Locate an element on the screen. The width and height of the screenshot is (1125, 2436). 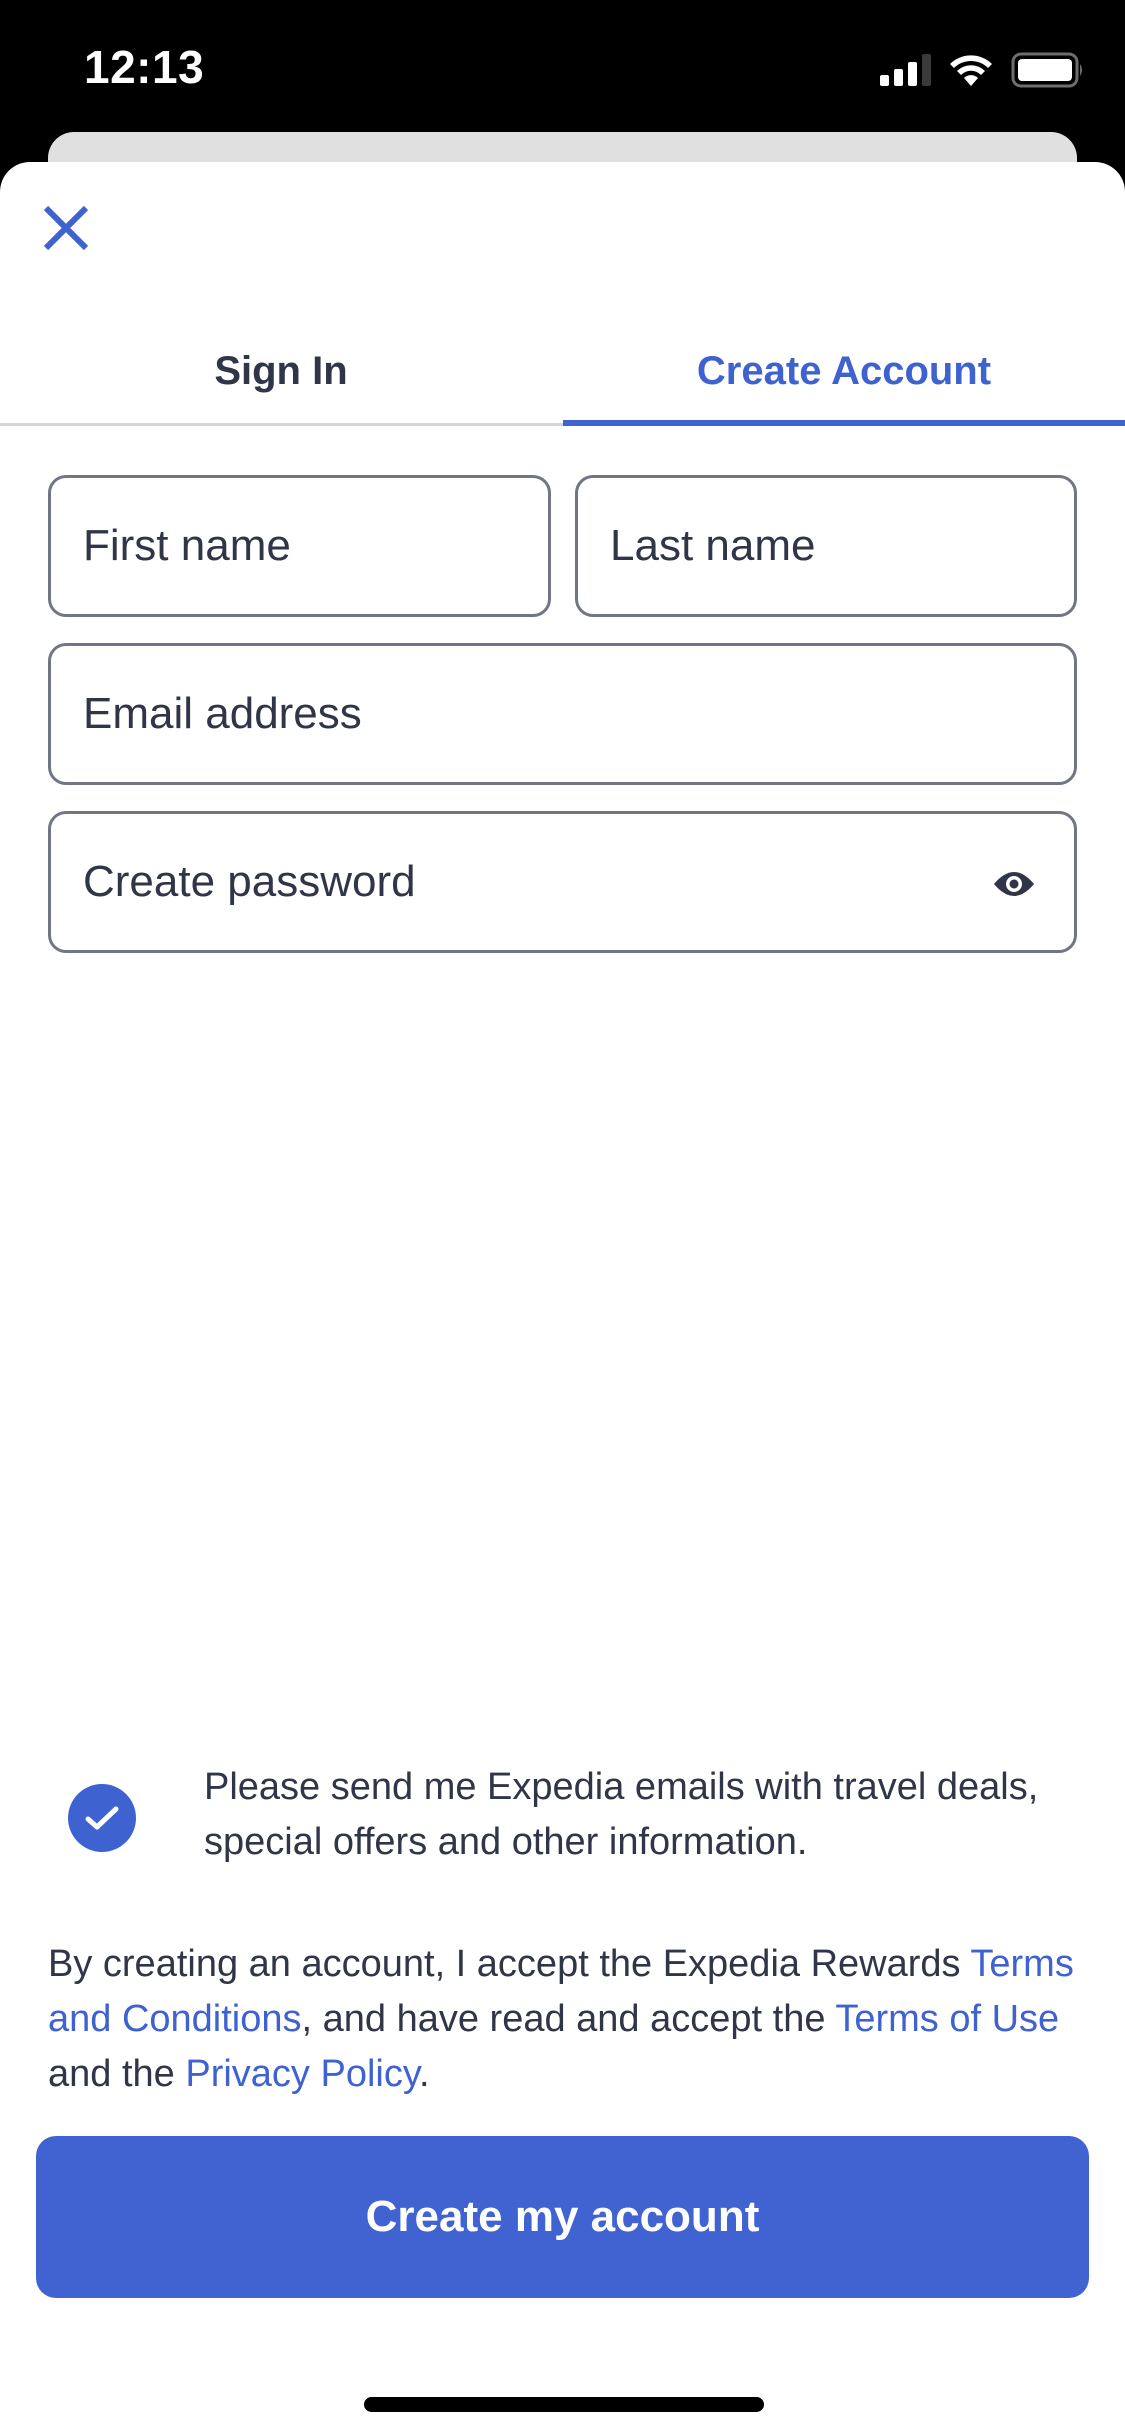
last-name-input is located at coordinates (826, 546).